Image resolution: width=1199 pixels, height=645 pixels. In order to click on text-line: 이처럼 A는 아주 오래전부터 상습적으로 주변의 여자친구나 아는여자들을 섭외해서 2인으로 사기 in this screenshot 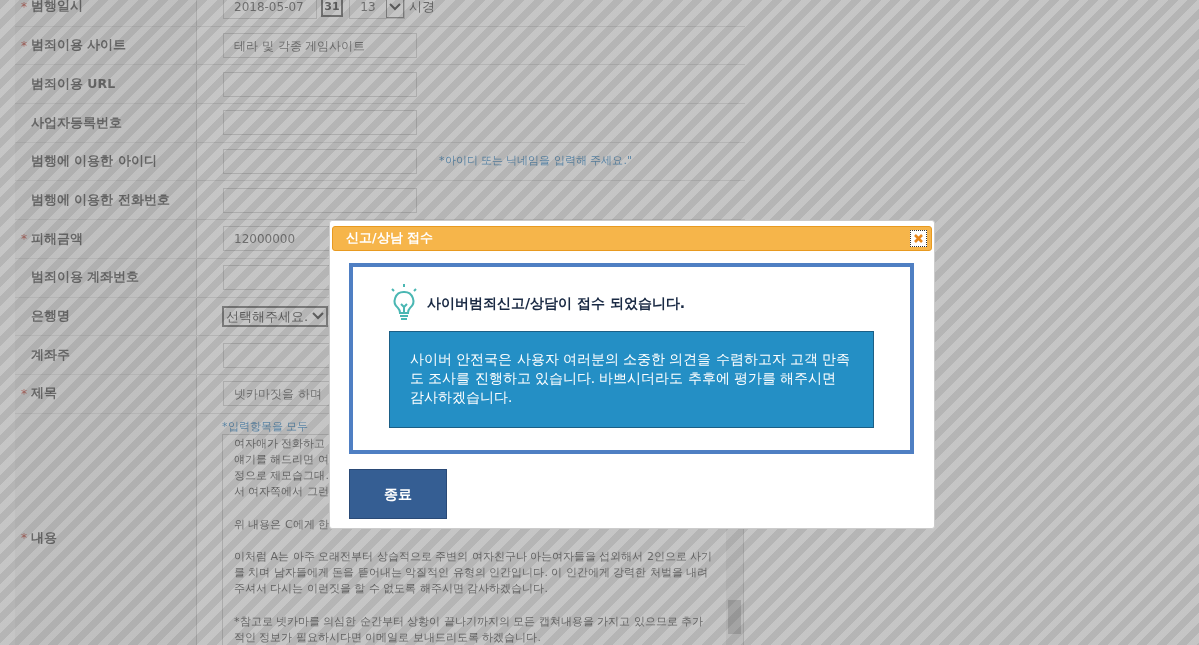, I will do `click(473, 556)`.